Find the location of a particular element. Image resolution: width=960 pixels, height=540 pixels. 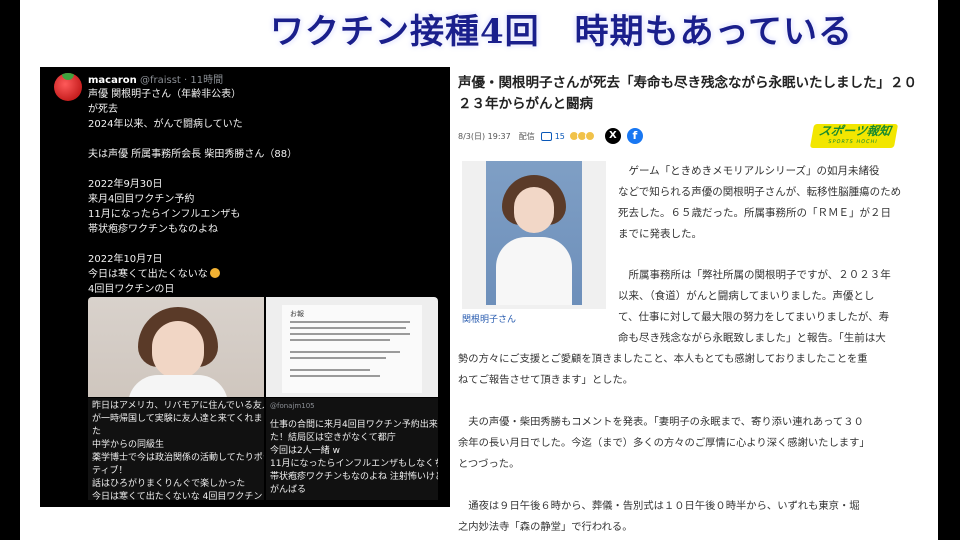

left-frame-bar is located at coordinates (10, 270).